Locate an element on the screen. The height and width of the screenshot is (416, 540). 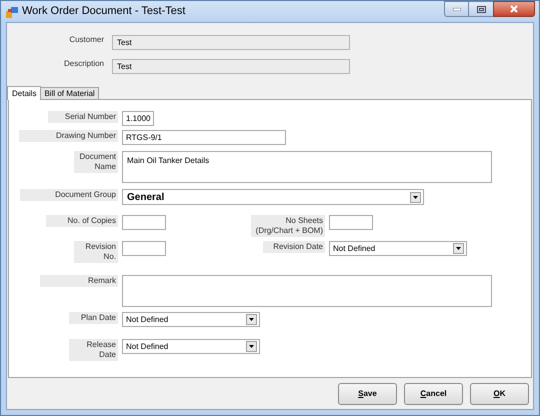
close-icon is located at coordinates (514, 9).